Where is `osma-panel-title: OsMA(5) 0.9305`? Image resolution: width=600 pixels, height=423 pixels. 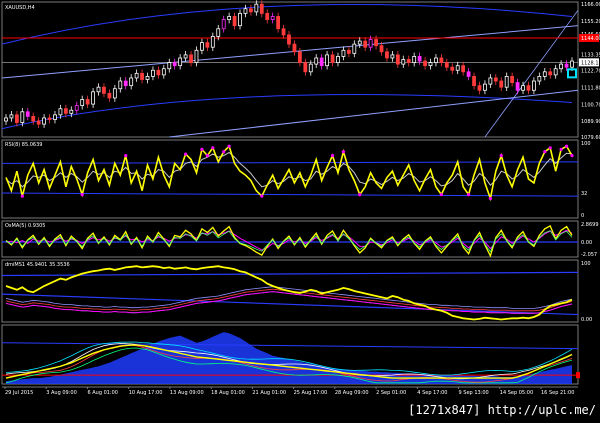
osma-panel-title: OsMA(5) 0.9305 is located at coordinates (25, 226).